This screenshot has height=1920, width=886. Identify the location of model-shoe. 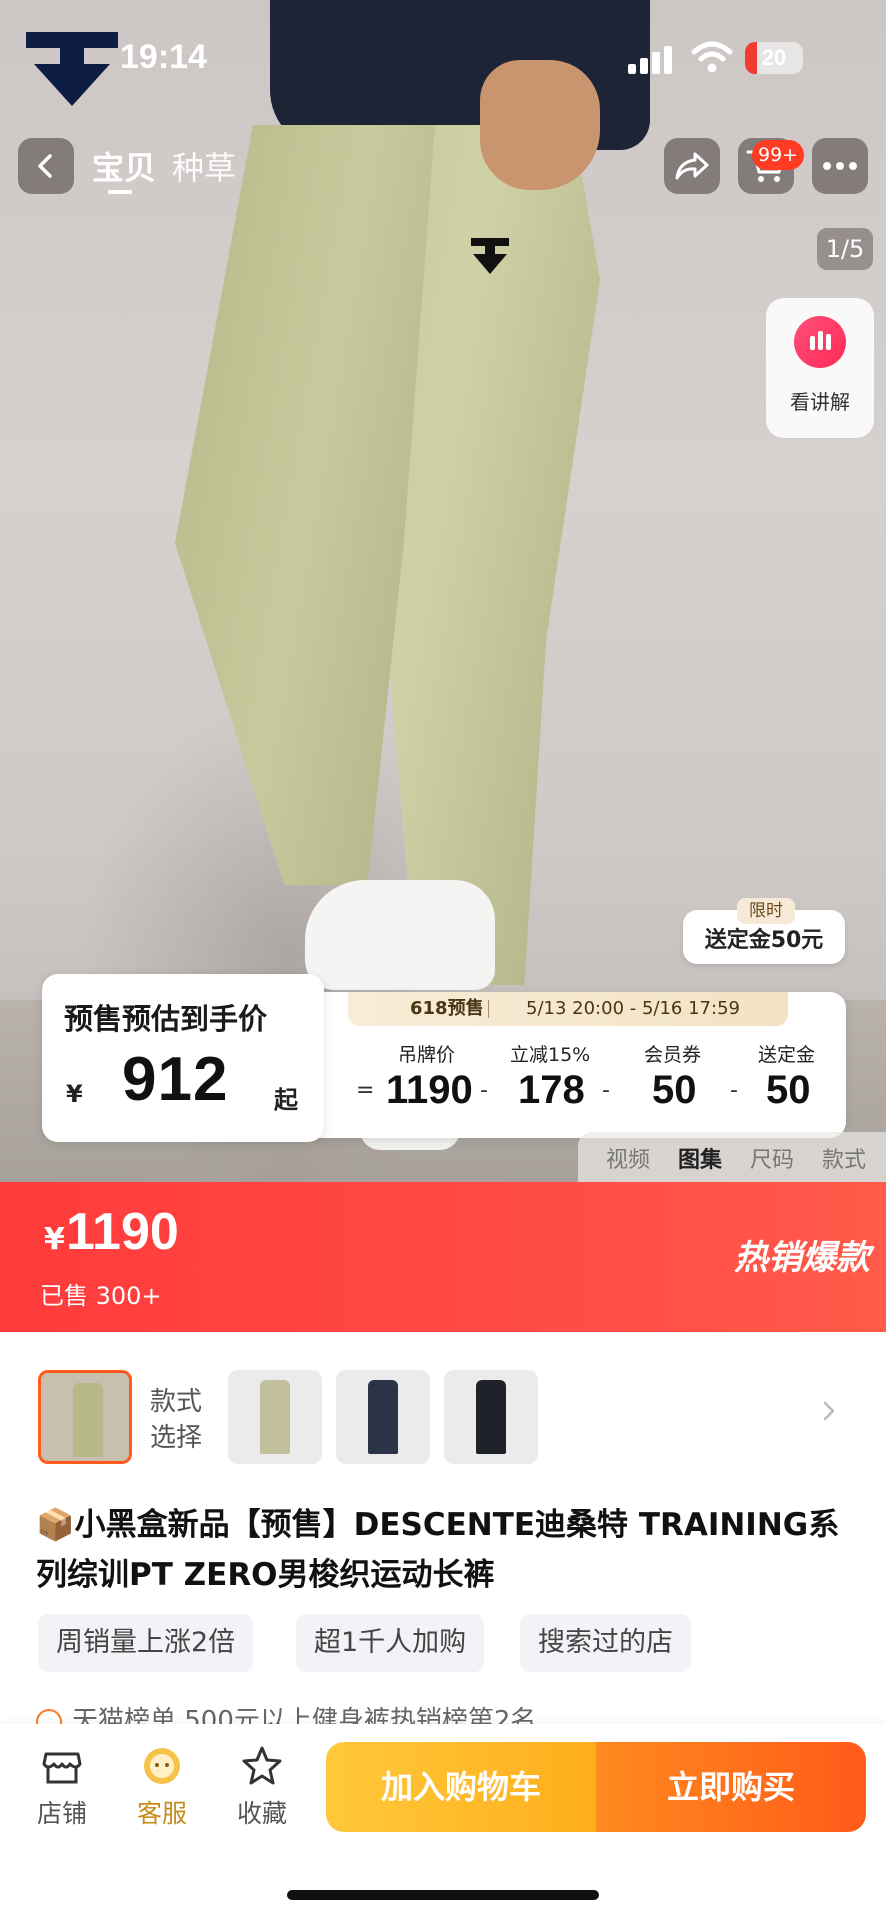
(400, 935).